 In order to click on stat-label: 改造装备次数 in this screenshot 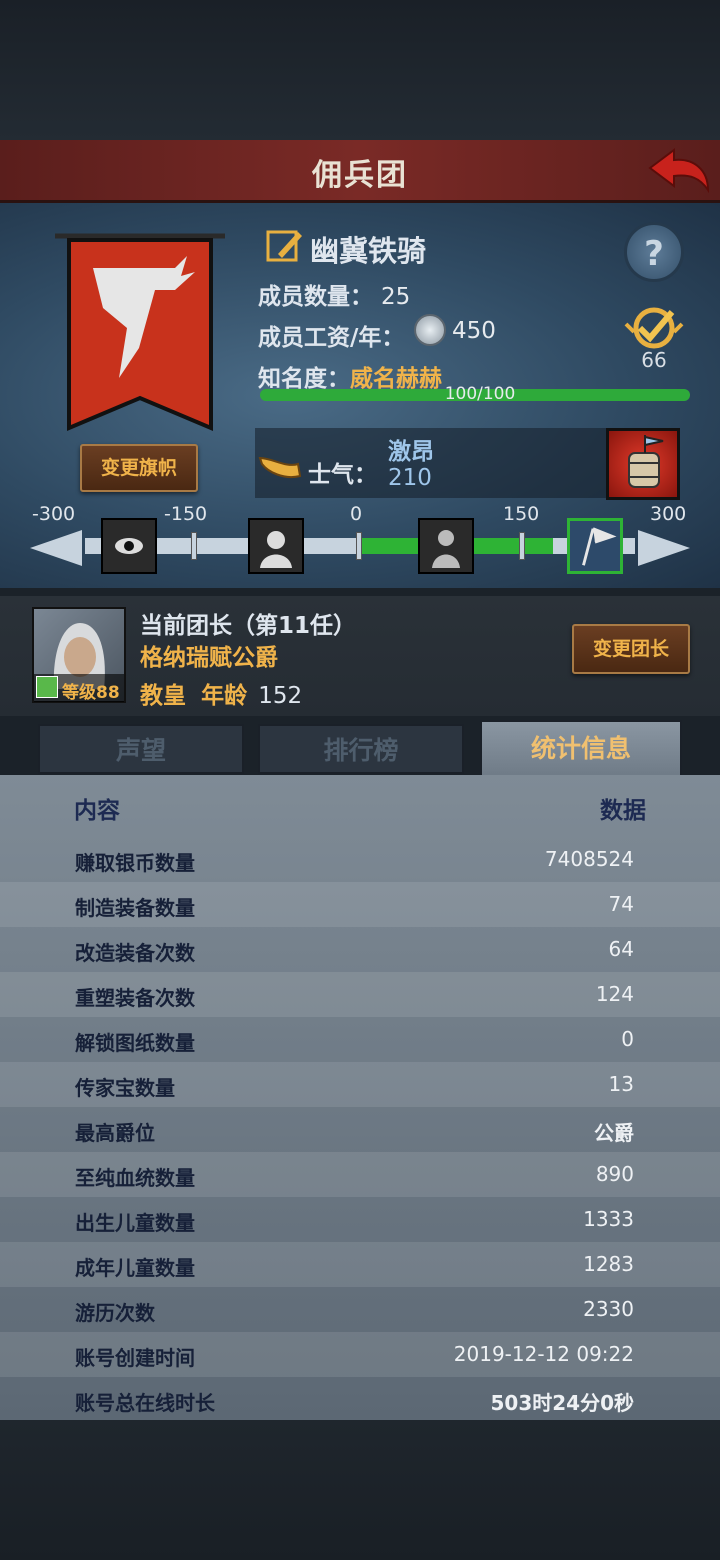, I will do `click(135, 953)`.